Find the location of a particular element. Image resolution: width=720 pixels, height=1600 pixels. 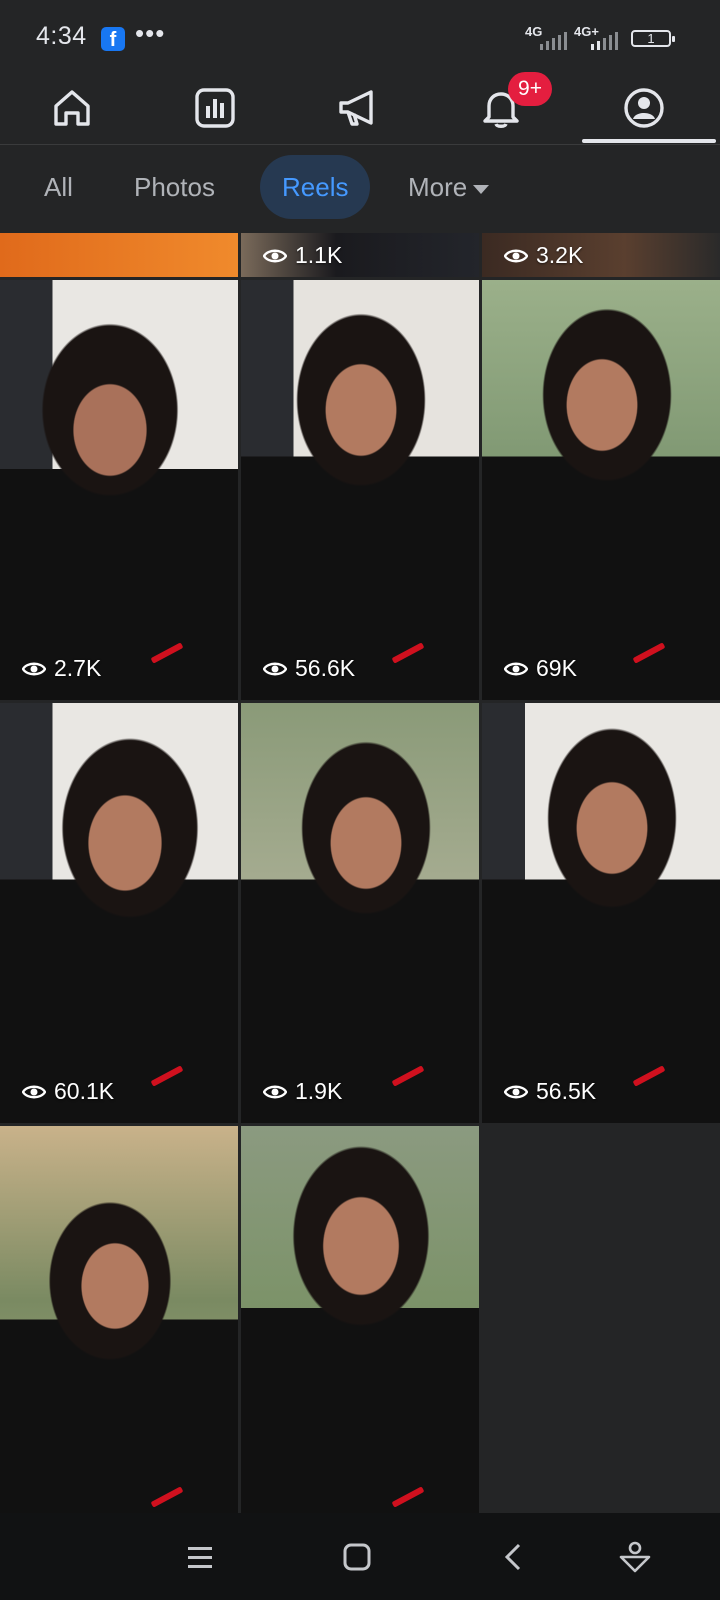

view-count-value: 1.9K is located at coordinates (319, 1091).